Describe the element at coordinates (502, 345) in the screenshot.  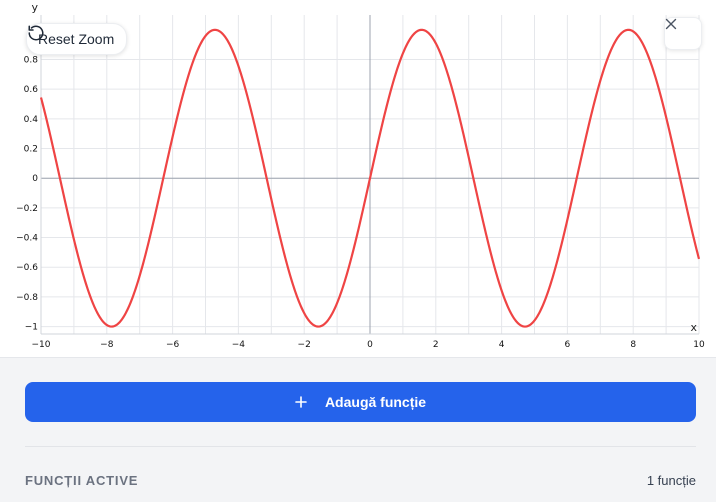
I see `x-tick-label: 4` at that location.